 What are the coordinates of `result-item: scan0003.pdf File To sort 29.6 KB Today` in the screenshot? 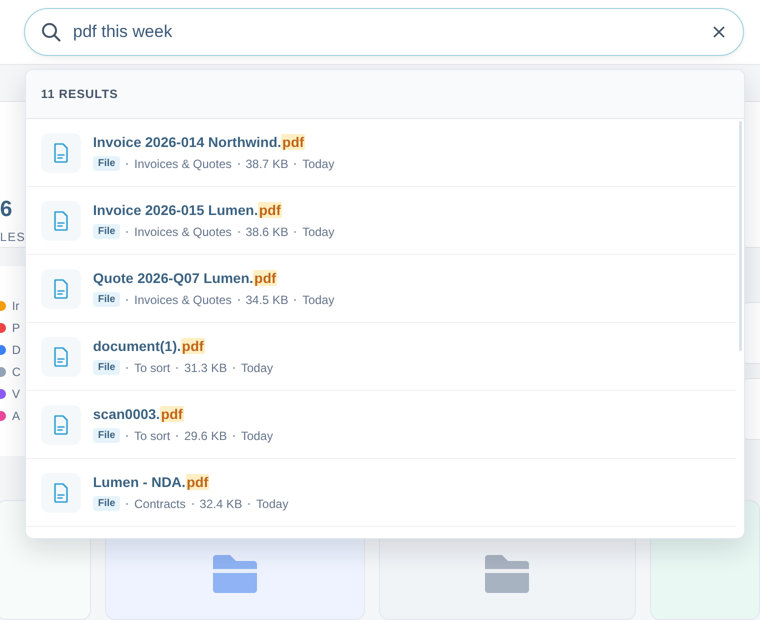 It's located at (381, 425).